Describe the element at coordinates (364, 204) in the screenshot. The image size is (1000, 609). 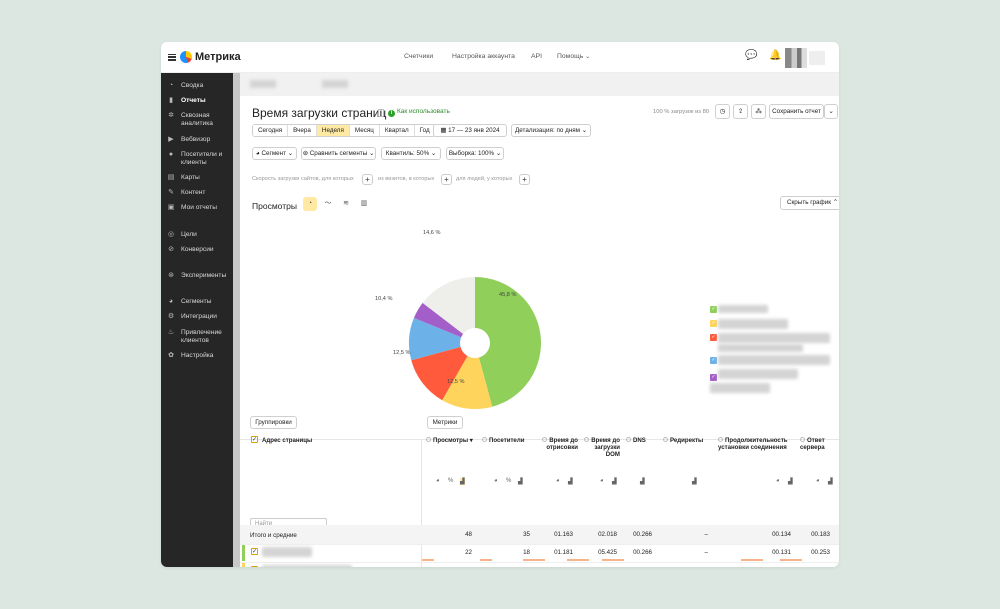
I see `bar-view-icon: ▥` at that location.